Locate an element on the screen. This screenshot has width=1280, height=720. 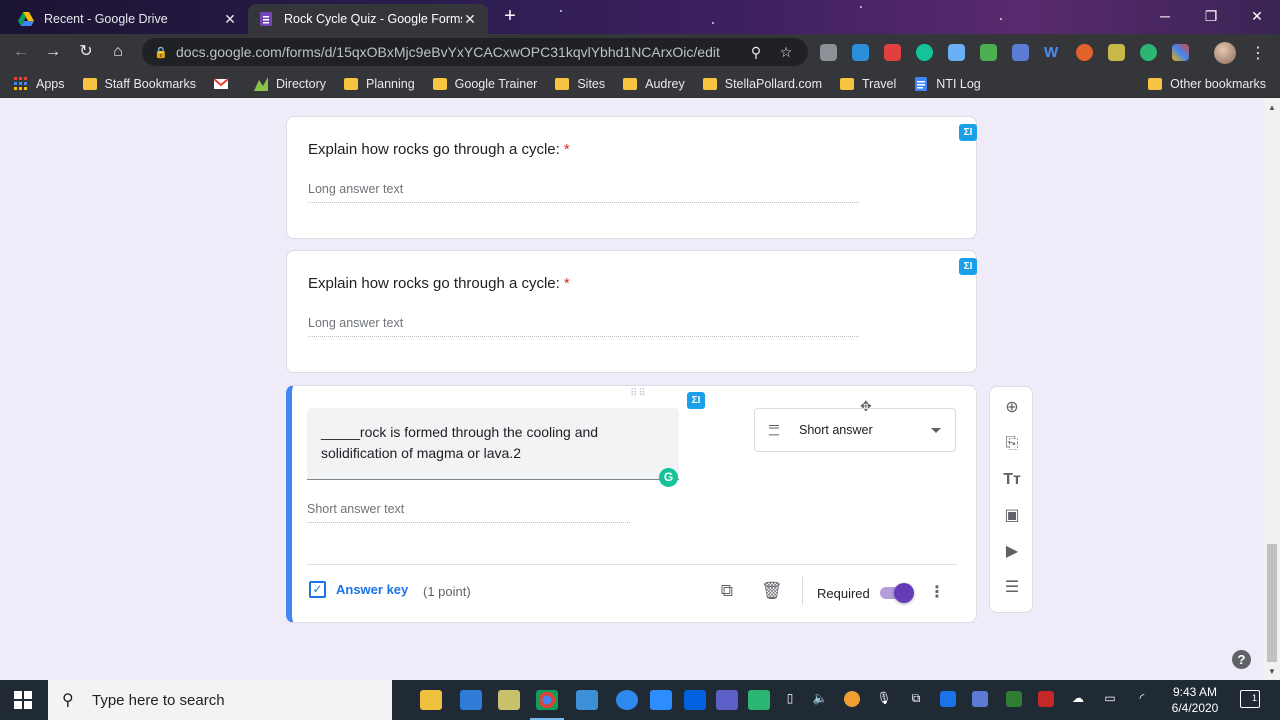
camtasia-icon is located at coordinates (759, 700).